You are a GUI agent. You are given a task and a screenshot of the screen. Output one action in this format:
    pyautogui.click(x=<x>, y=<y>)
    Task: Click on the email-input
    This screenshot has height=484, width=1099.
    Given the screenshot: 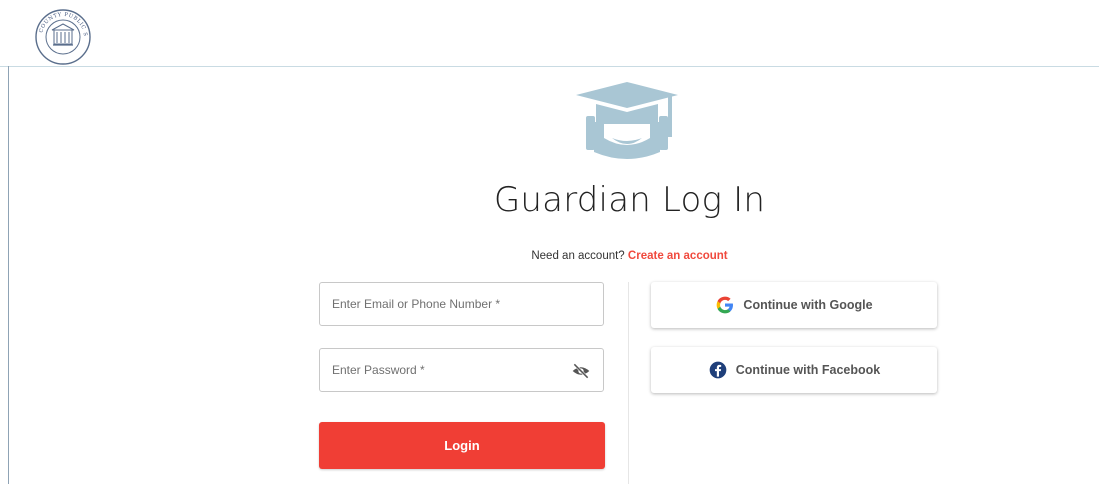 What is the action you would take?
    pyautogui.click(x=447, y=304)
    